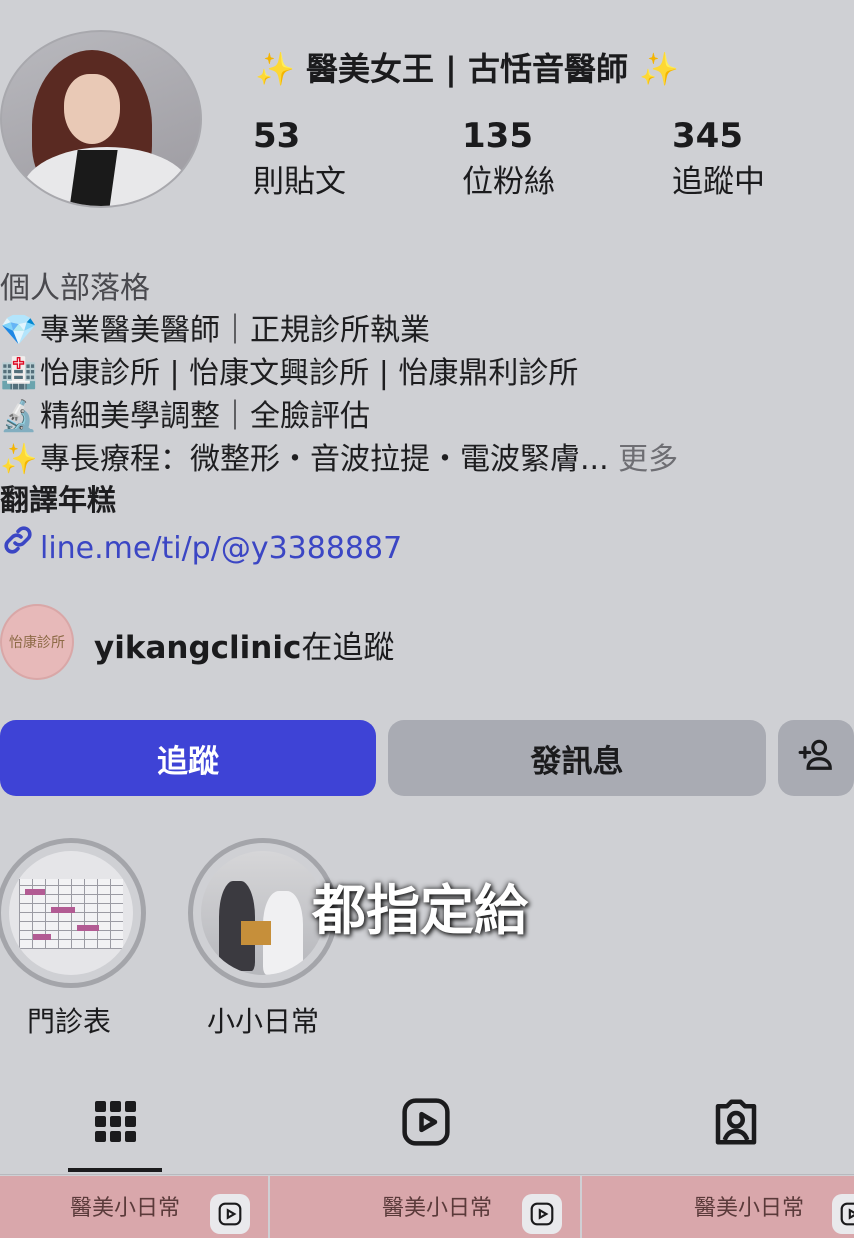 The height and width of the screenshot is (1238, 854). What do you see at coordinates (309, 373) in the screenshot?
I see `bio-line-text: 怡康診所 | 怡康文興診所 | 怡康鼎利診所` at bounding box center [309, 373].